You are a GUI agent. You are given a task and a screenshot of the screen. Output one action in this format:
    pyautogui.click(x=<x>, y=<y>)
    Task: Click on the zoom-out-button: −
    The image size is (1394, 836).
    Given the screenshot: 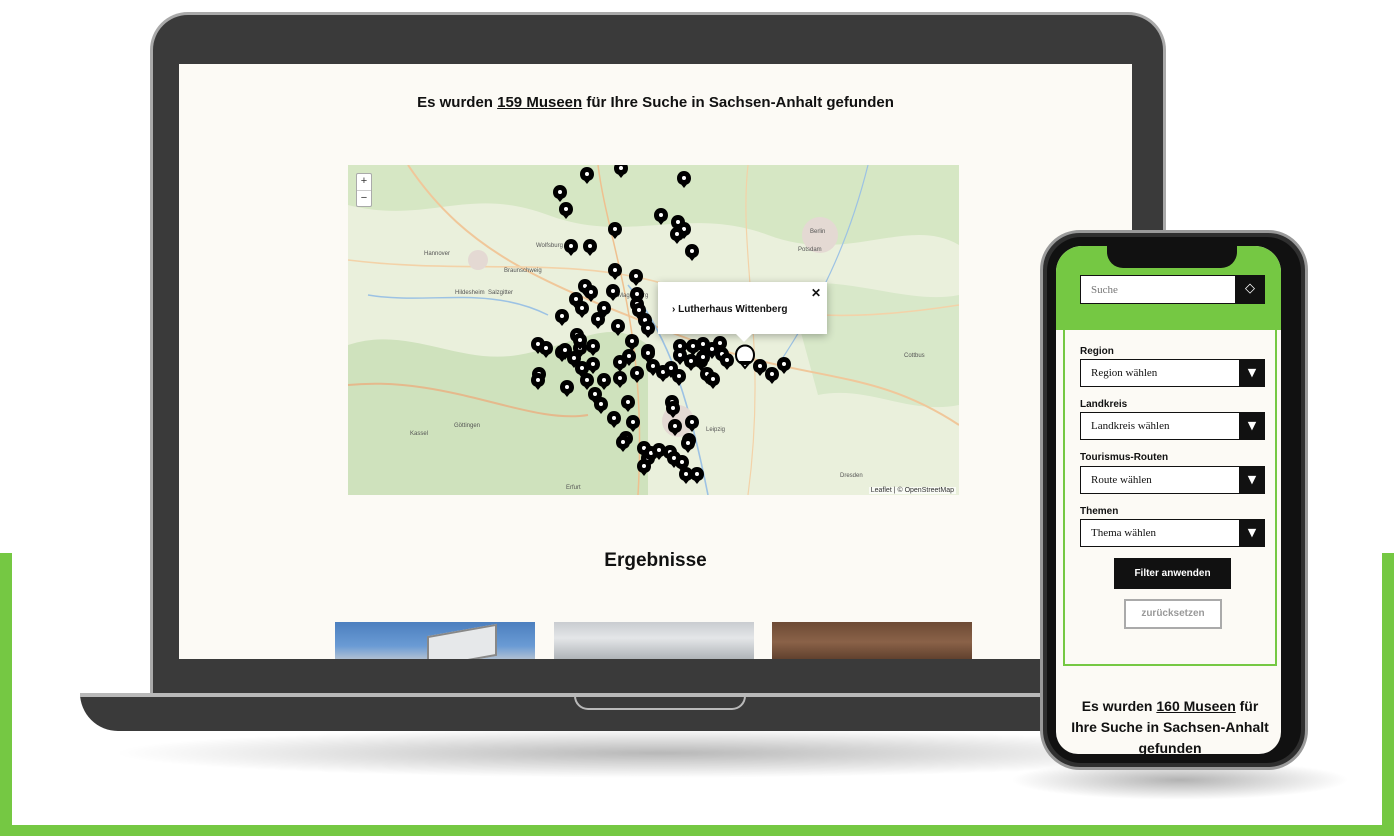 What is the action you would take?
    pyautogui.click(x=364, y=198)
    